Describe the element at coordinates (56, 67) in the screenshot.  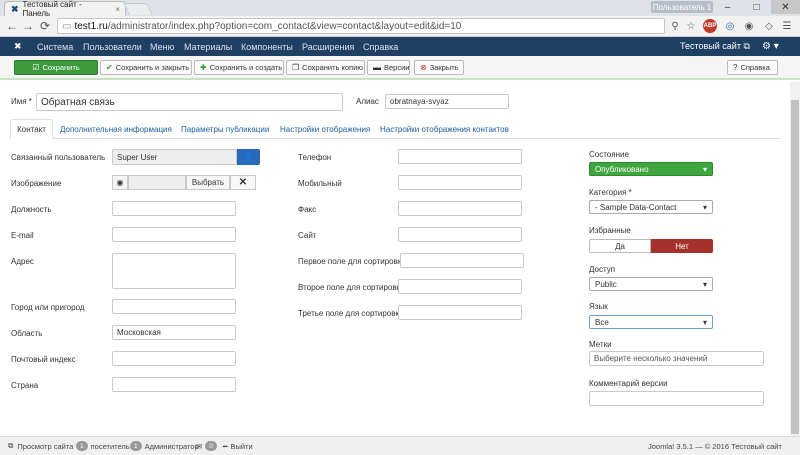
I see `save-button: ☑ Сохранить` at that location.